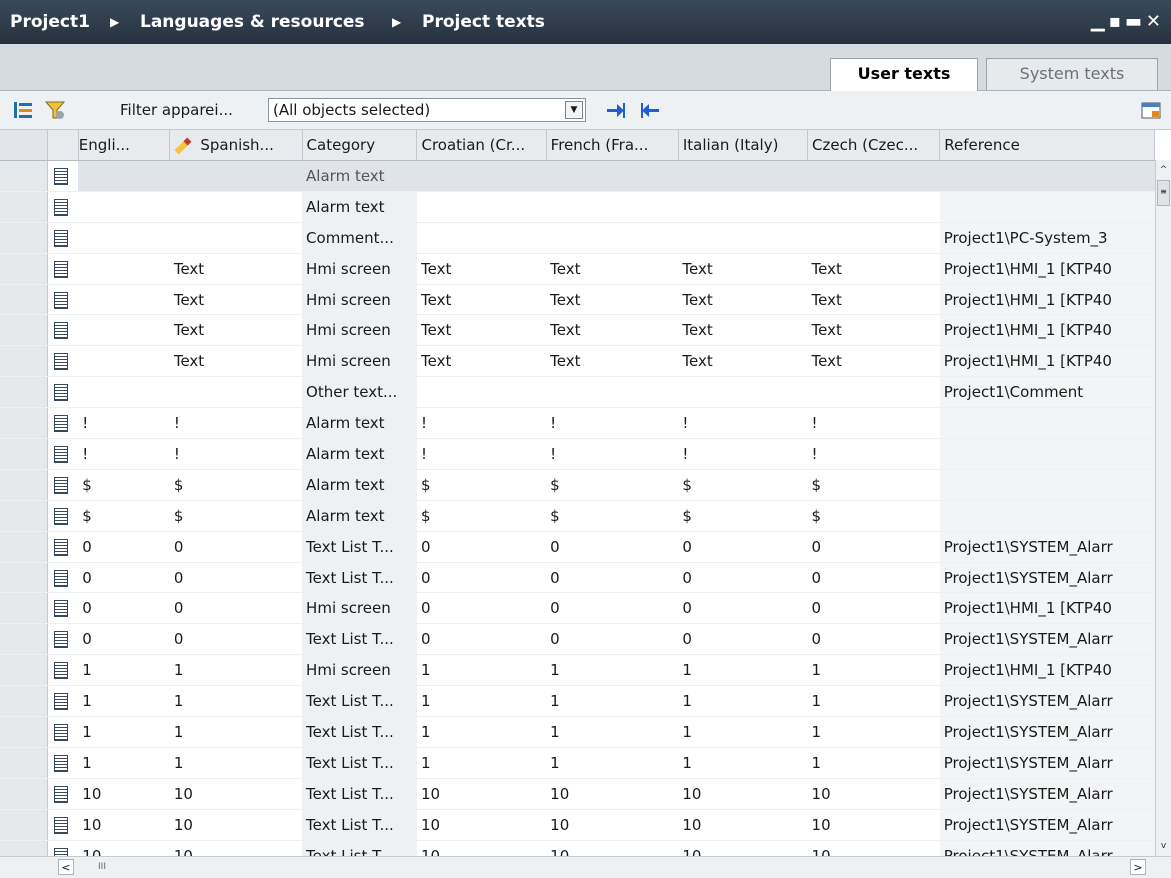 The width and height of the screenshot is (1171, 878). What do you see at coordinates (873, 454) in the screenshot?
I see `cell-czech: !` at bounding box center [873, 454].